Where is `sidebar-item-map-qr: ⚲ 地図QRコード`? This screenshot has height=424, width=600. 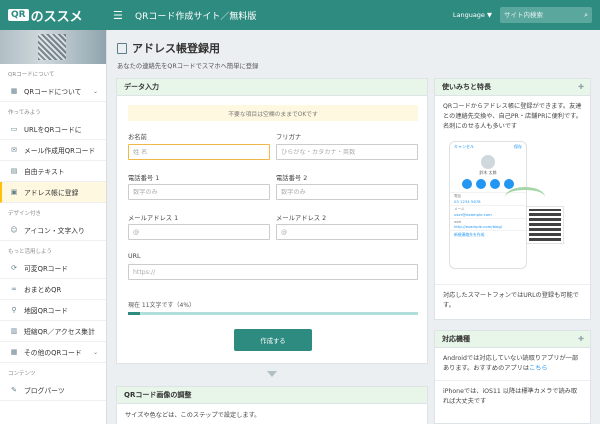
sidebar-item-map-qr: ⚲ 地図QRコード is located at coordinates (53, 310).